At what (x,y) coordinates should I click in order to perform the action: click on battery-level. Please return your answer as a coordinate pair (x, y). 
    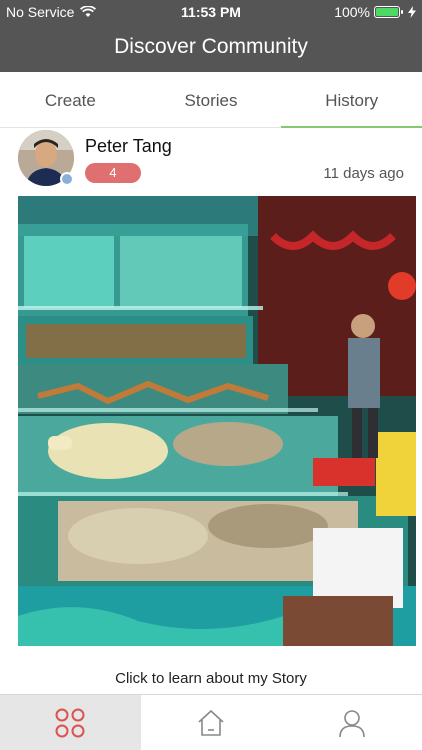
    Looking at the image, I should click on (387, 12).